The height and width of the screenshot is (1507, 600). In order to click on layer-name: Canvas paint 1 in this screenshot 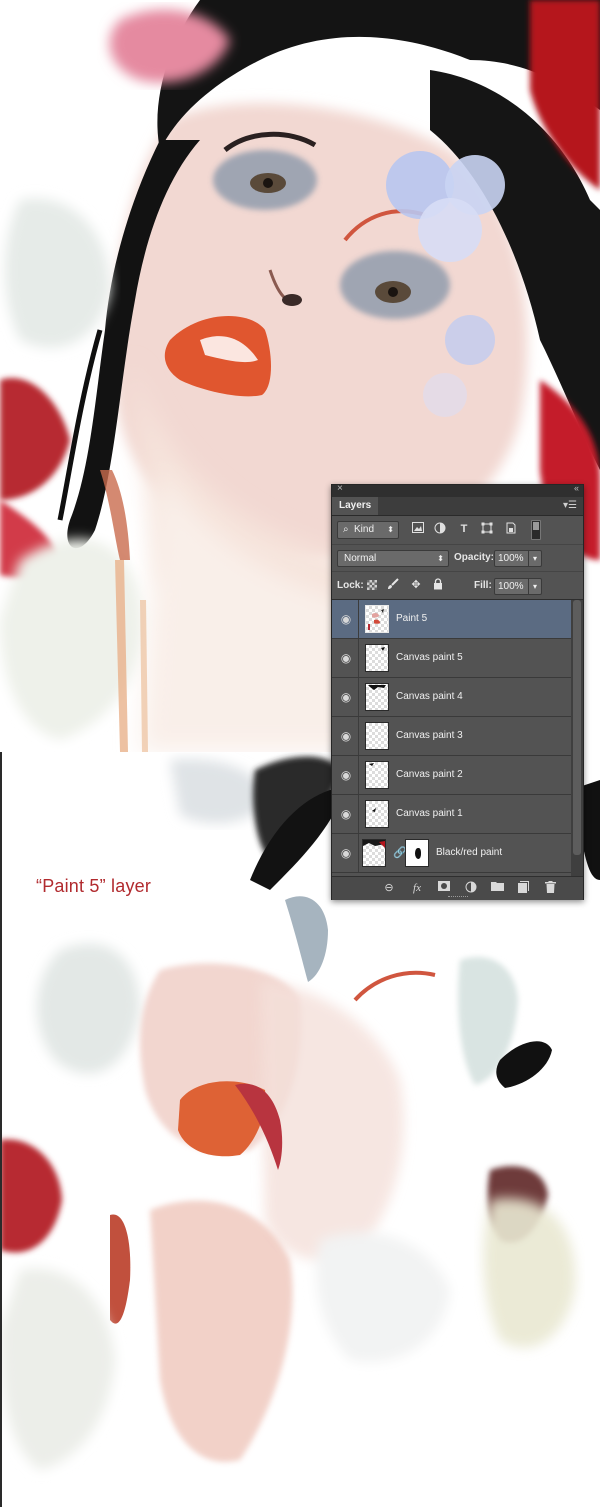, I will do `click(429, 814)`.